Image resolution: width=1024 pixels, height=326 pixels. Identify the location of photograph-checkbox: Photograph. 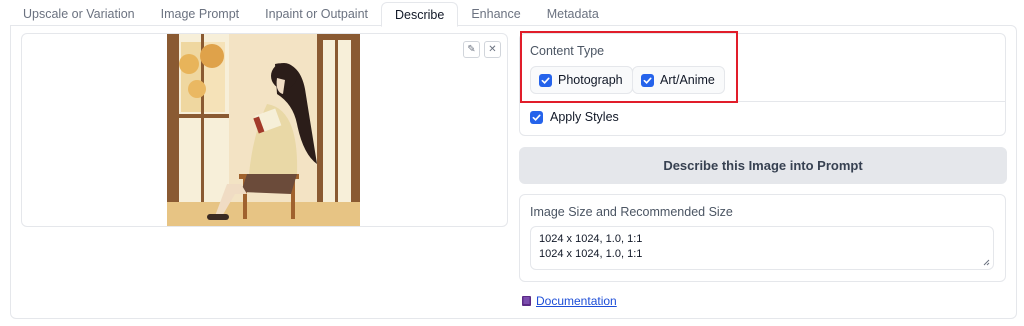
(581, 80).